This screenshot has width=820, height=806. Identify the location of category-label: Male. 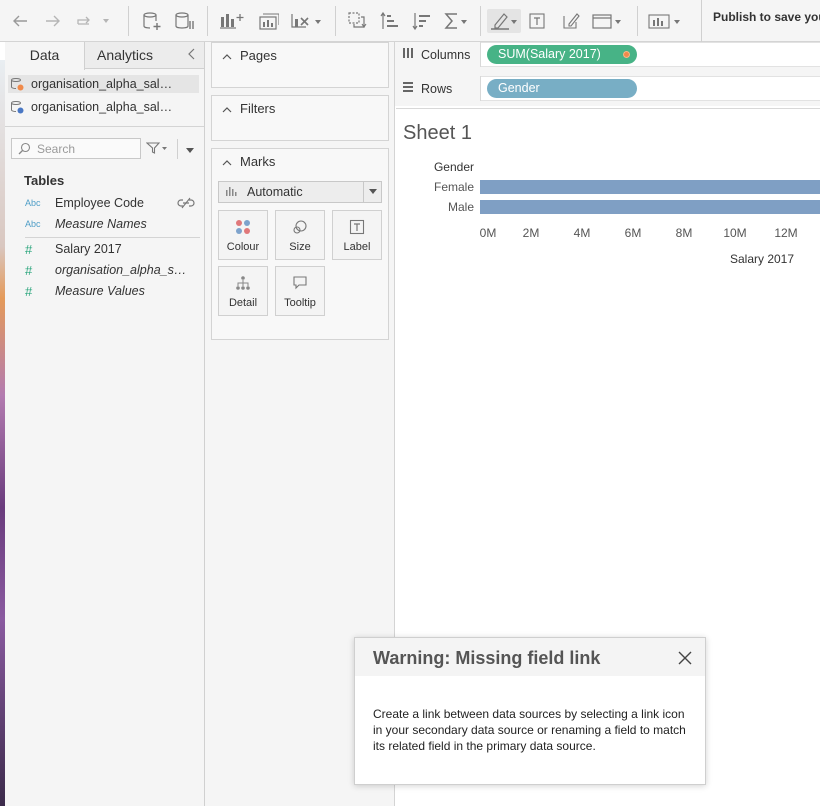
(461, 207).